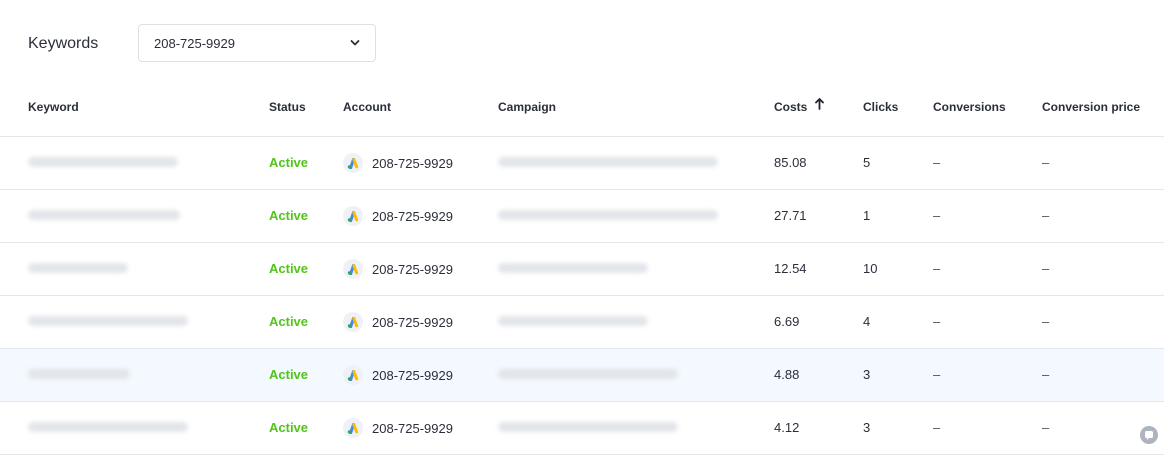 Image resolution: width=1164 pixels, height=460 pixels. Describe the element at coordinates (355, 43) in the screenshot. I see `chevron-down-icon` at that location.